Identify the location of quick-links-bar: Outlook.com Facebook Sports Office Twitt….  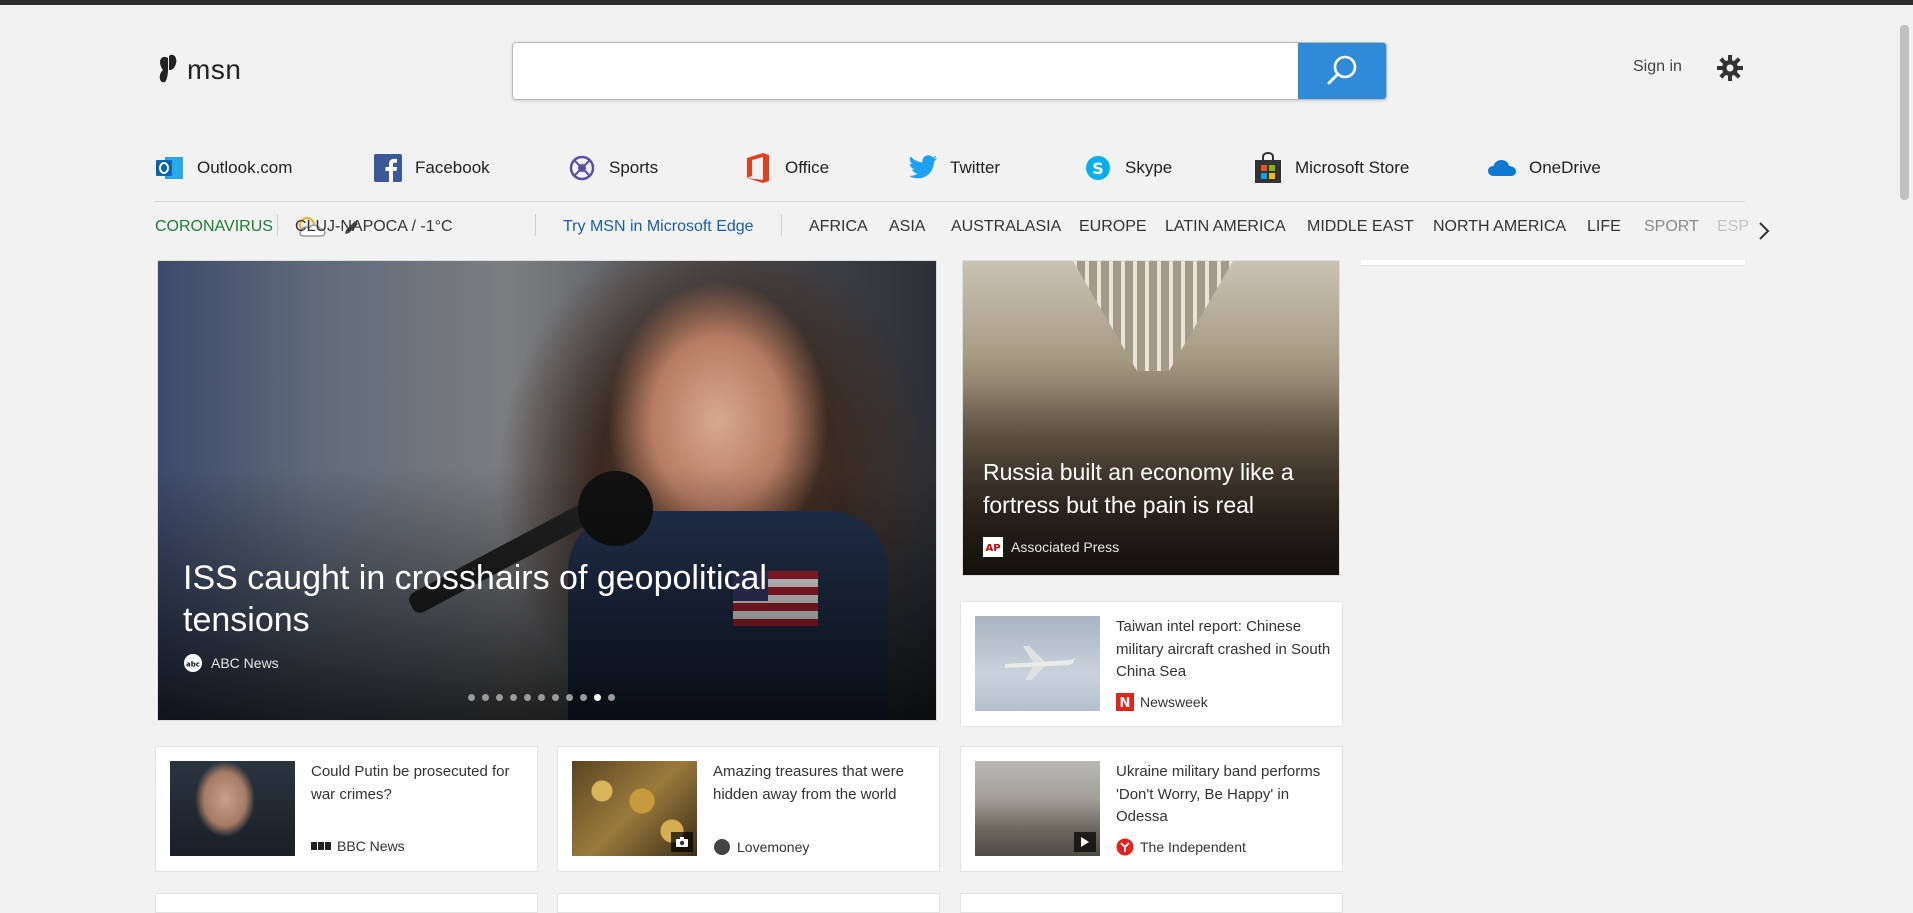
(955, 168).